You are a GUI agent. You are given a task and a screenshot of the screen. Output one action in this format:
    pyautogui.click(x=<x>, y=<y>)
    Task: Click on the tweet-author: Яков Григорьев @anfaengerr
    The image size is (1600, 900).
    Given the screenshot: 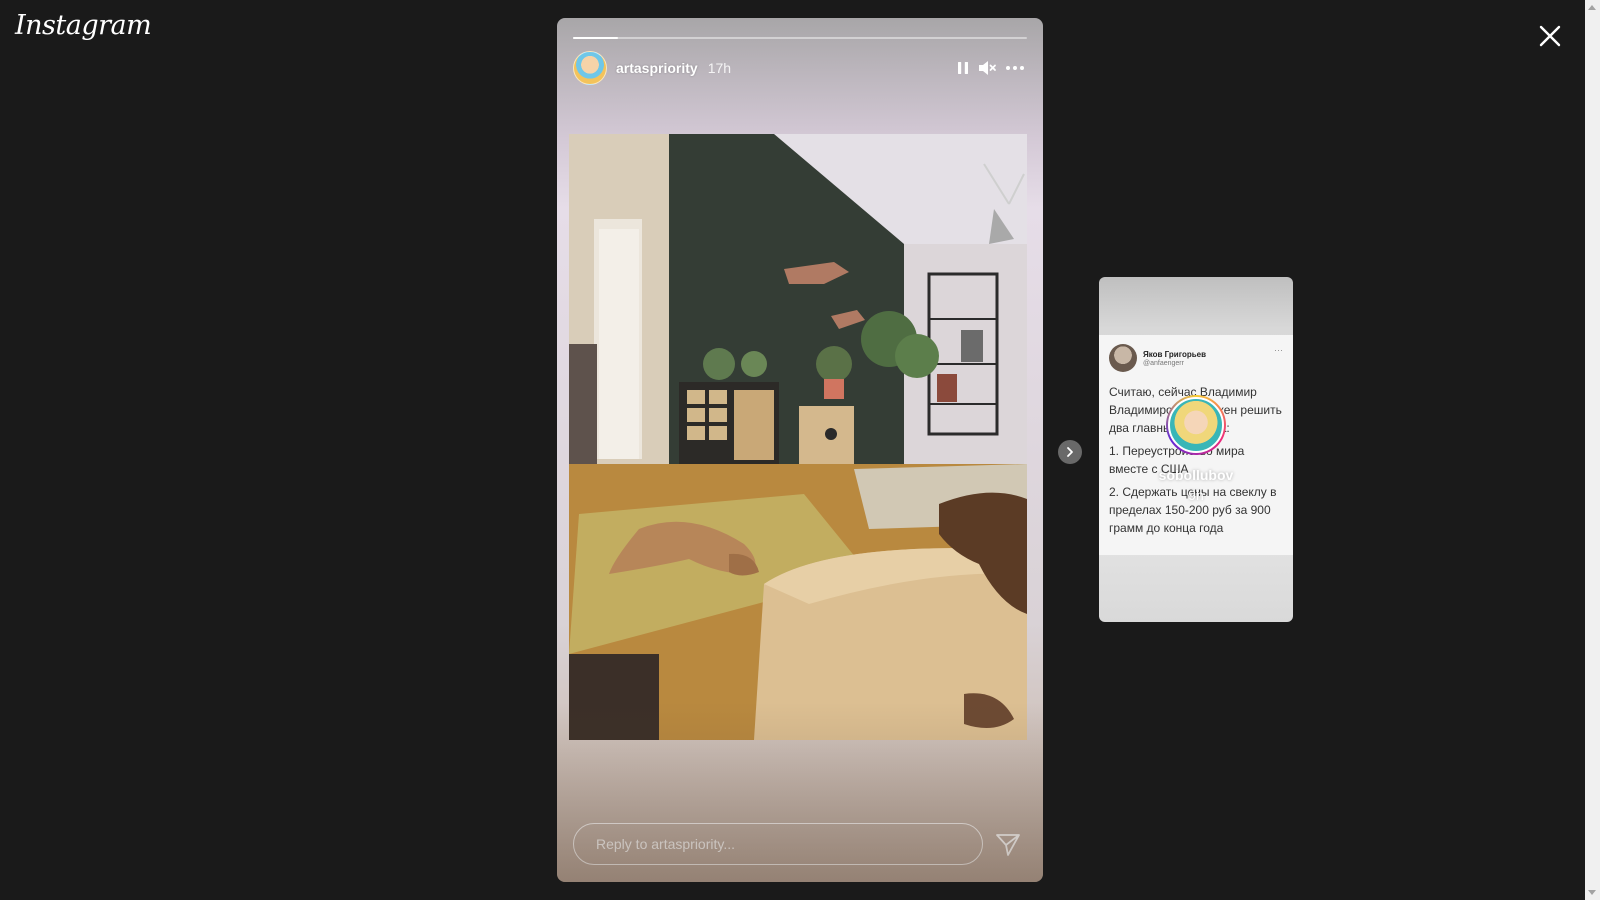 What is the action you would take?
    pyautogui.click(x=1157, y=358)
    